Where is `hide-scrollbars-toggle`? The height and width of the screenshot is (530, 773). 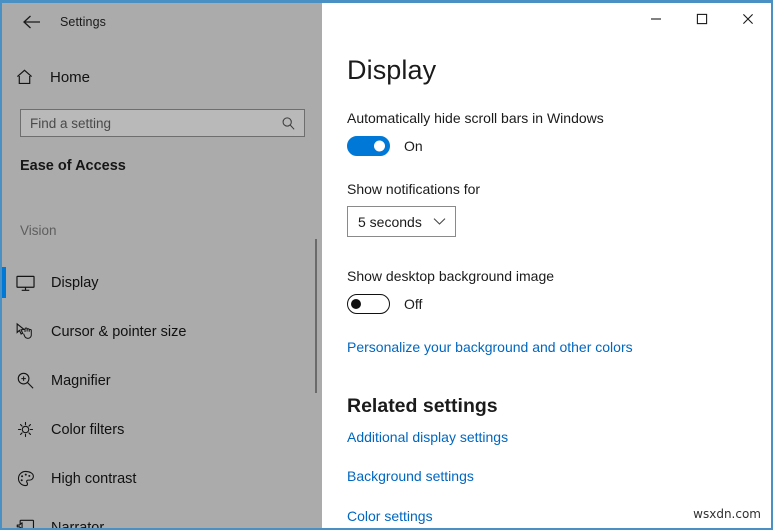 hide-scrollbars-toggle is located at coordinates (368, 146).